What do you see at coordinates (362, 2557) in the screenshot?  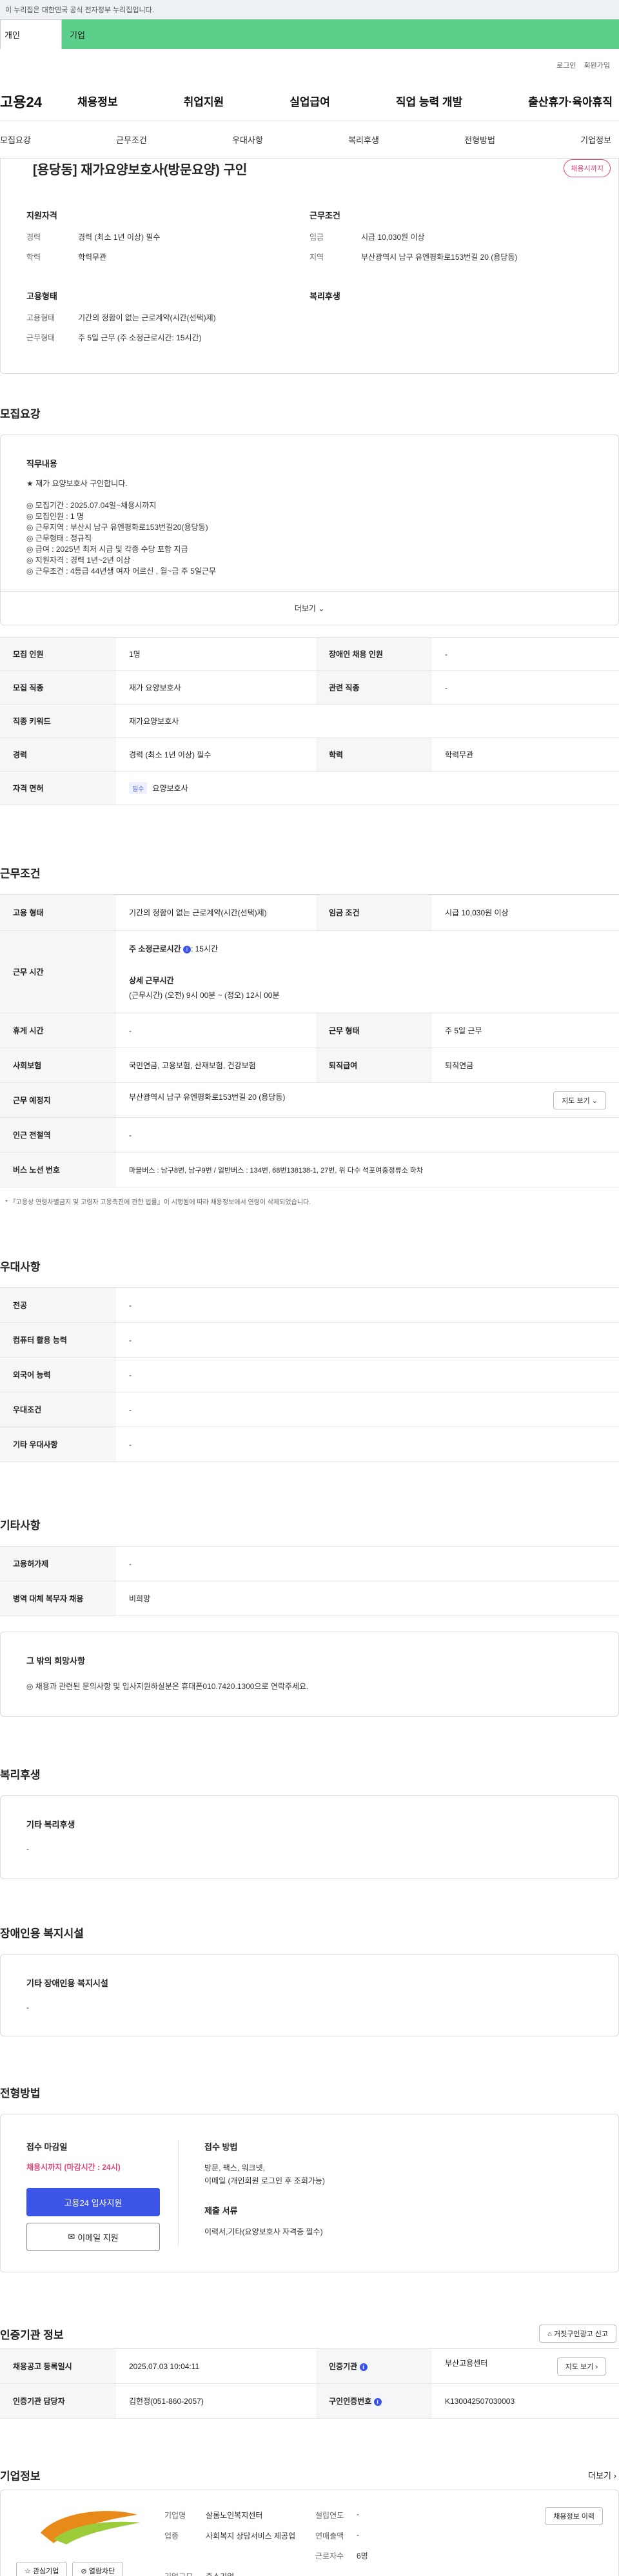 I see `co-emp-value: 6명` at bounding box center [362, 2557].